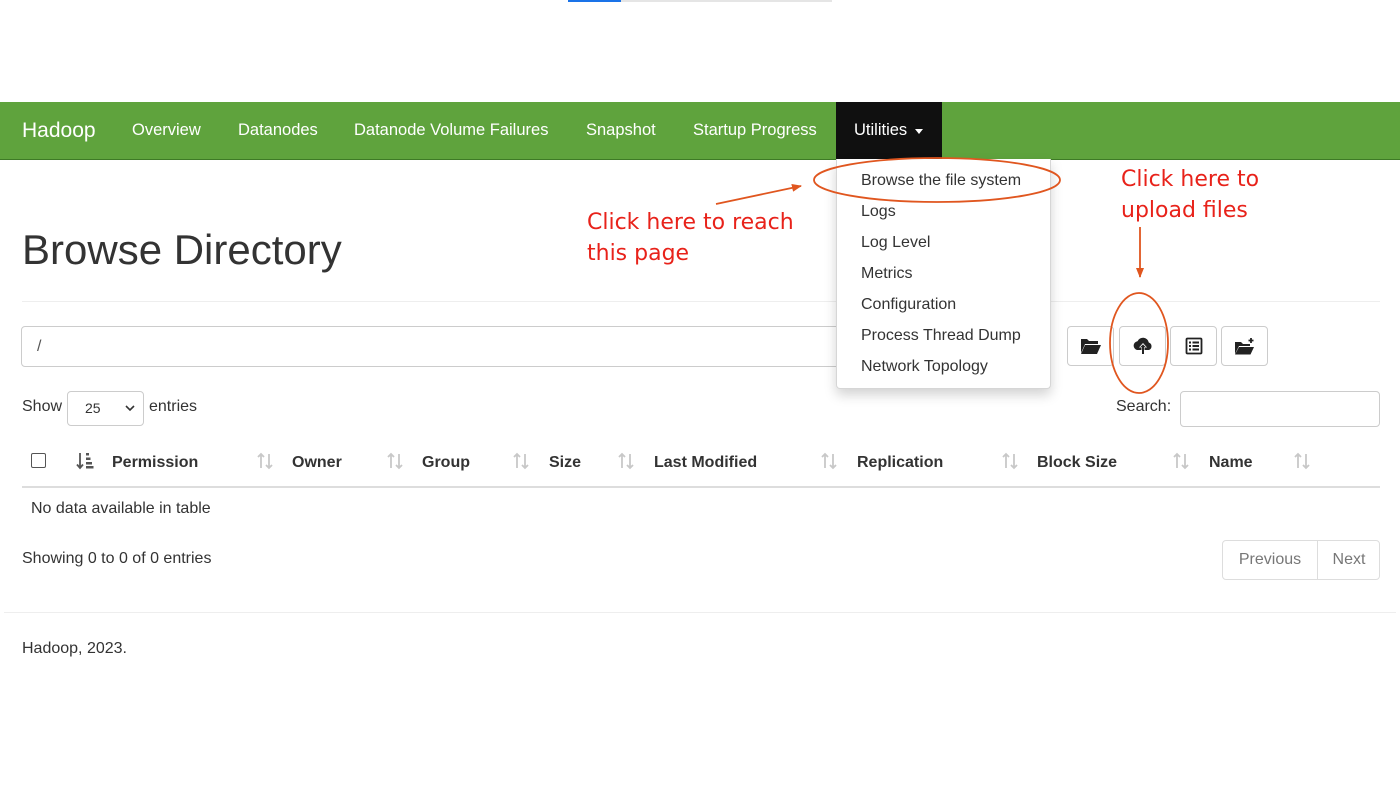 The height and width of the screenshot is (788, 1400). I want to click on select-all-checkbox, so click(38, 460).